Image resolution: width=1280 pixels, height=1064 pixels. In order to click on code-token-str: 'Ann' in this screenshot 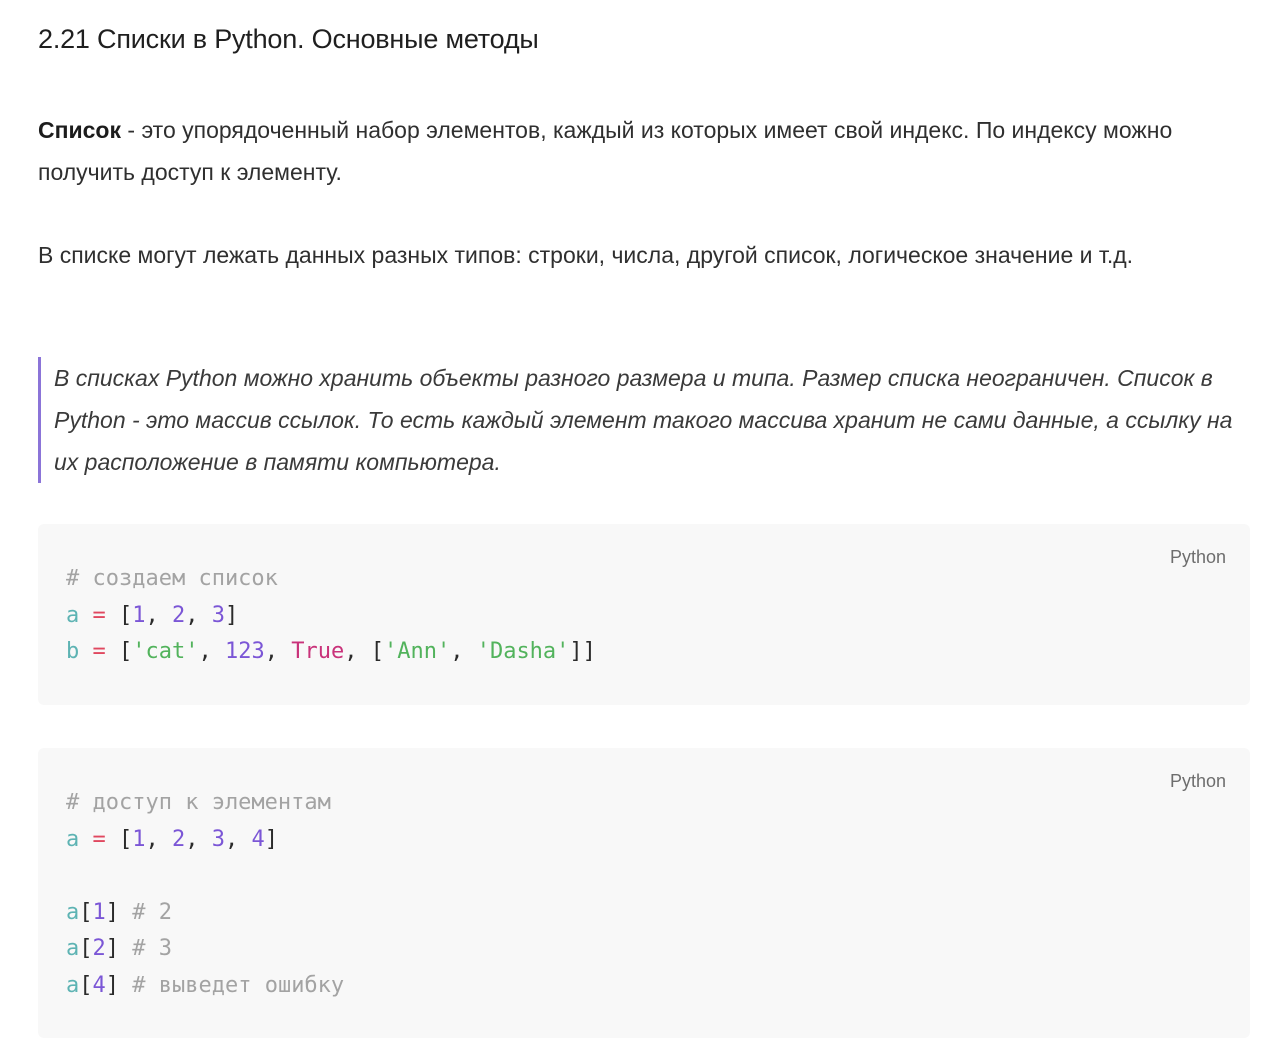, I will do `click(417, 651)`.